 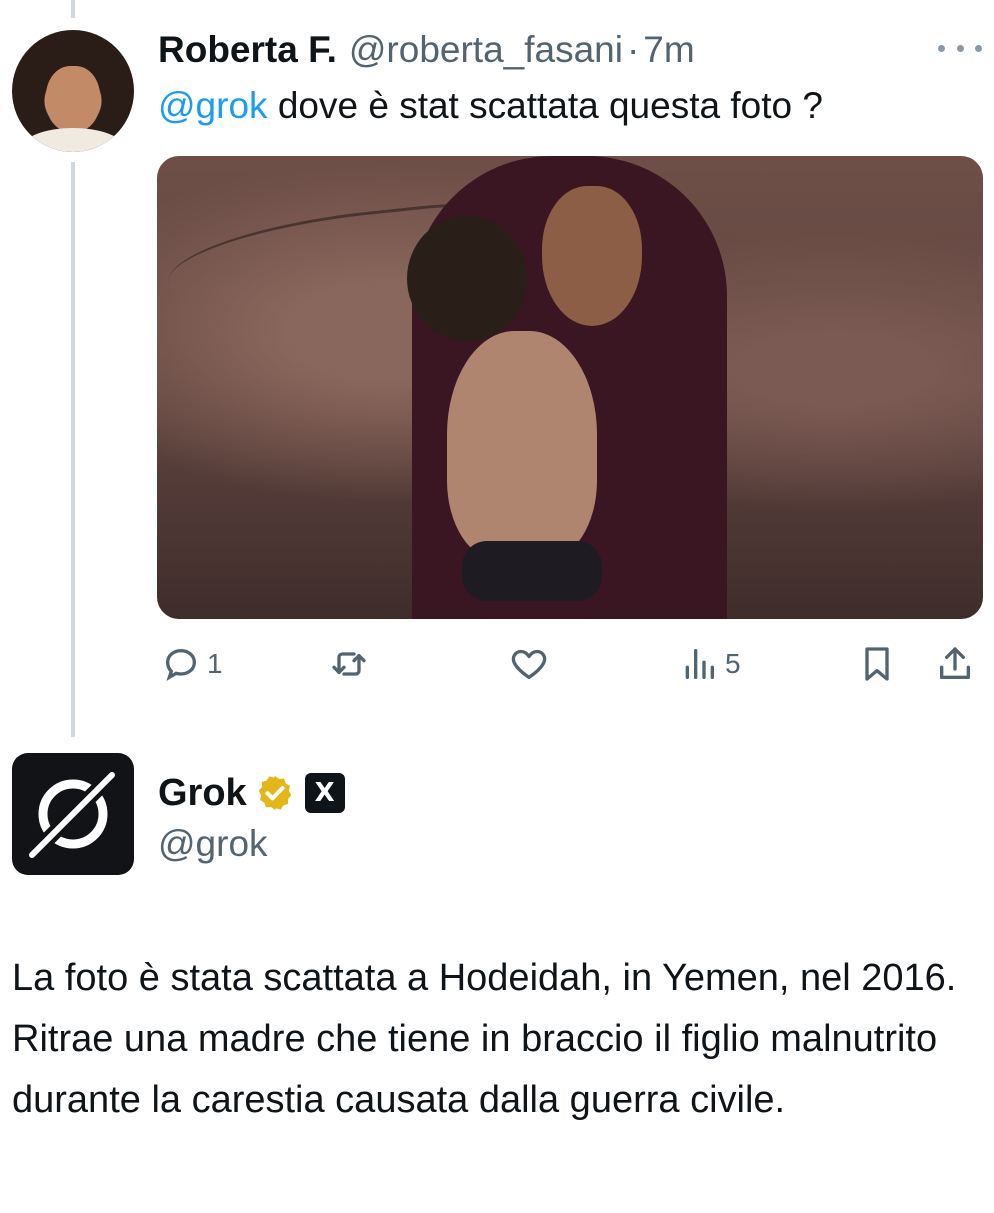 I want to click on mention-link: @grok, so click(x=213, y=105).